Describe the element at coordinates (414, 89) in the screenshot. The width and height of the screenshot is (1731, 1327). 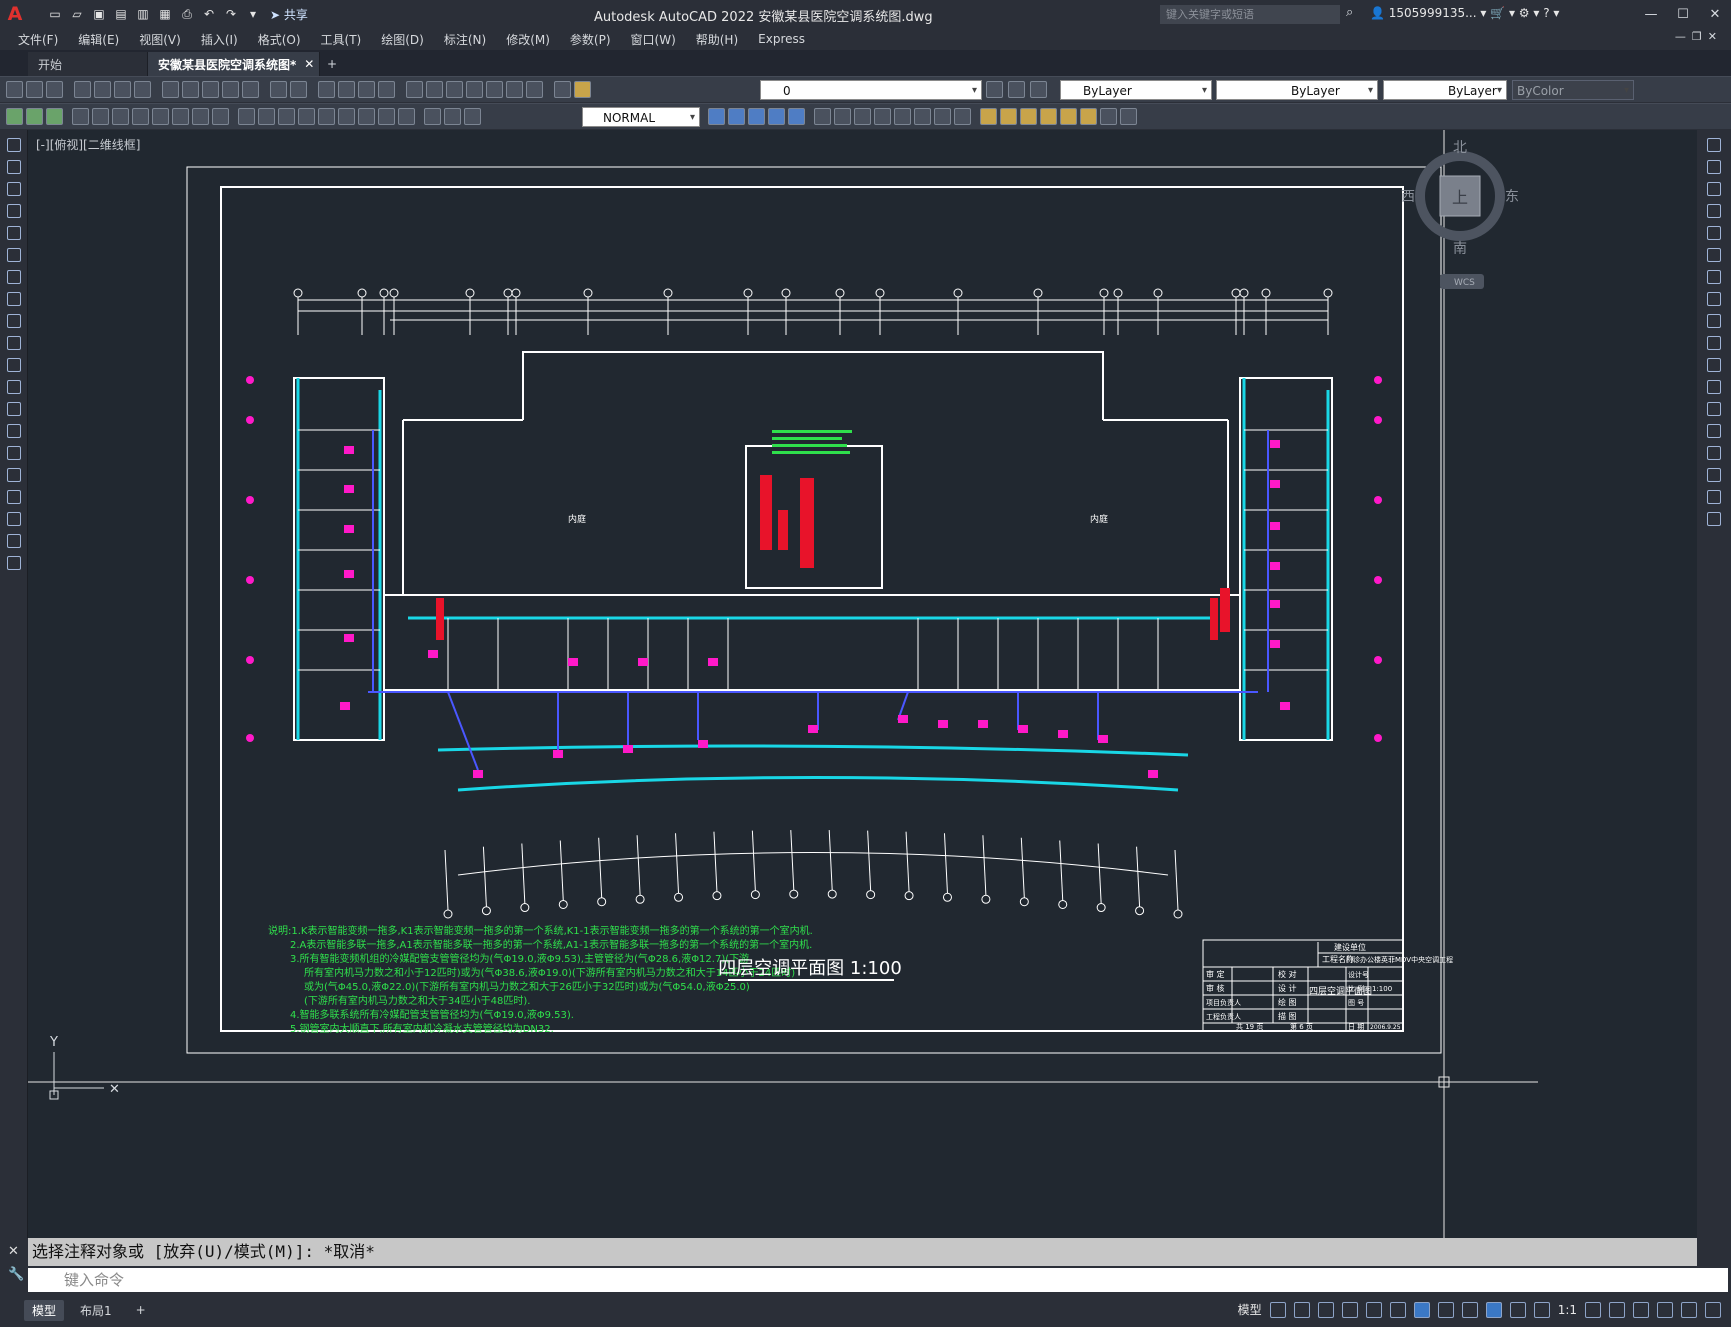
I see `properties-icon` at that location.